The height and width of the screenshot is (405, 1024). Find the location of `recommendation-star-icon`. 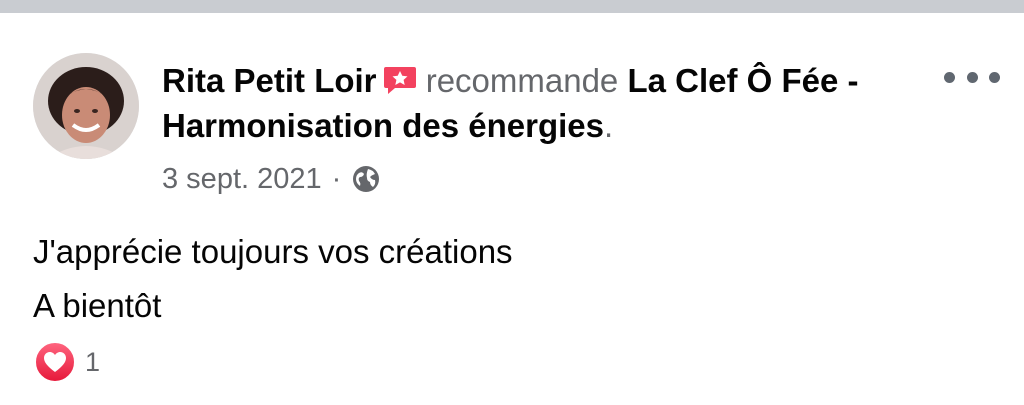

recommendation-star-icon is located at coordinates (400, 80).